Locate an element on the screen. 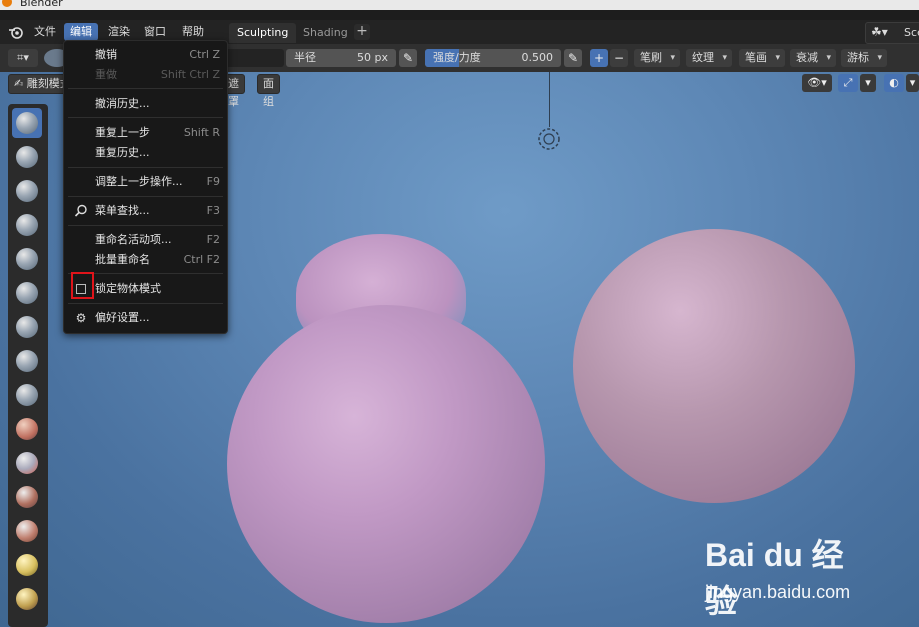 The width and height of the screenshot is (919, 627). radius-label: 半径 is located at coordinates (305, 57).